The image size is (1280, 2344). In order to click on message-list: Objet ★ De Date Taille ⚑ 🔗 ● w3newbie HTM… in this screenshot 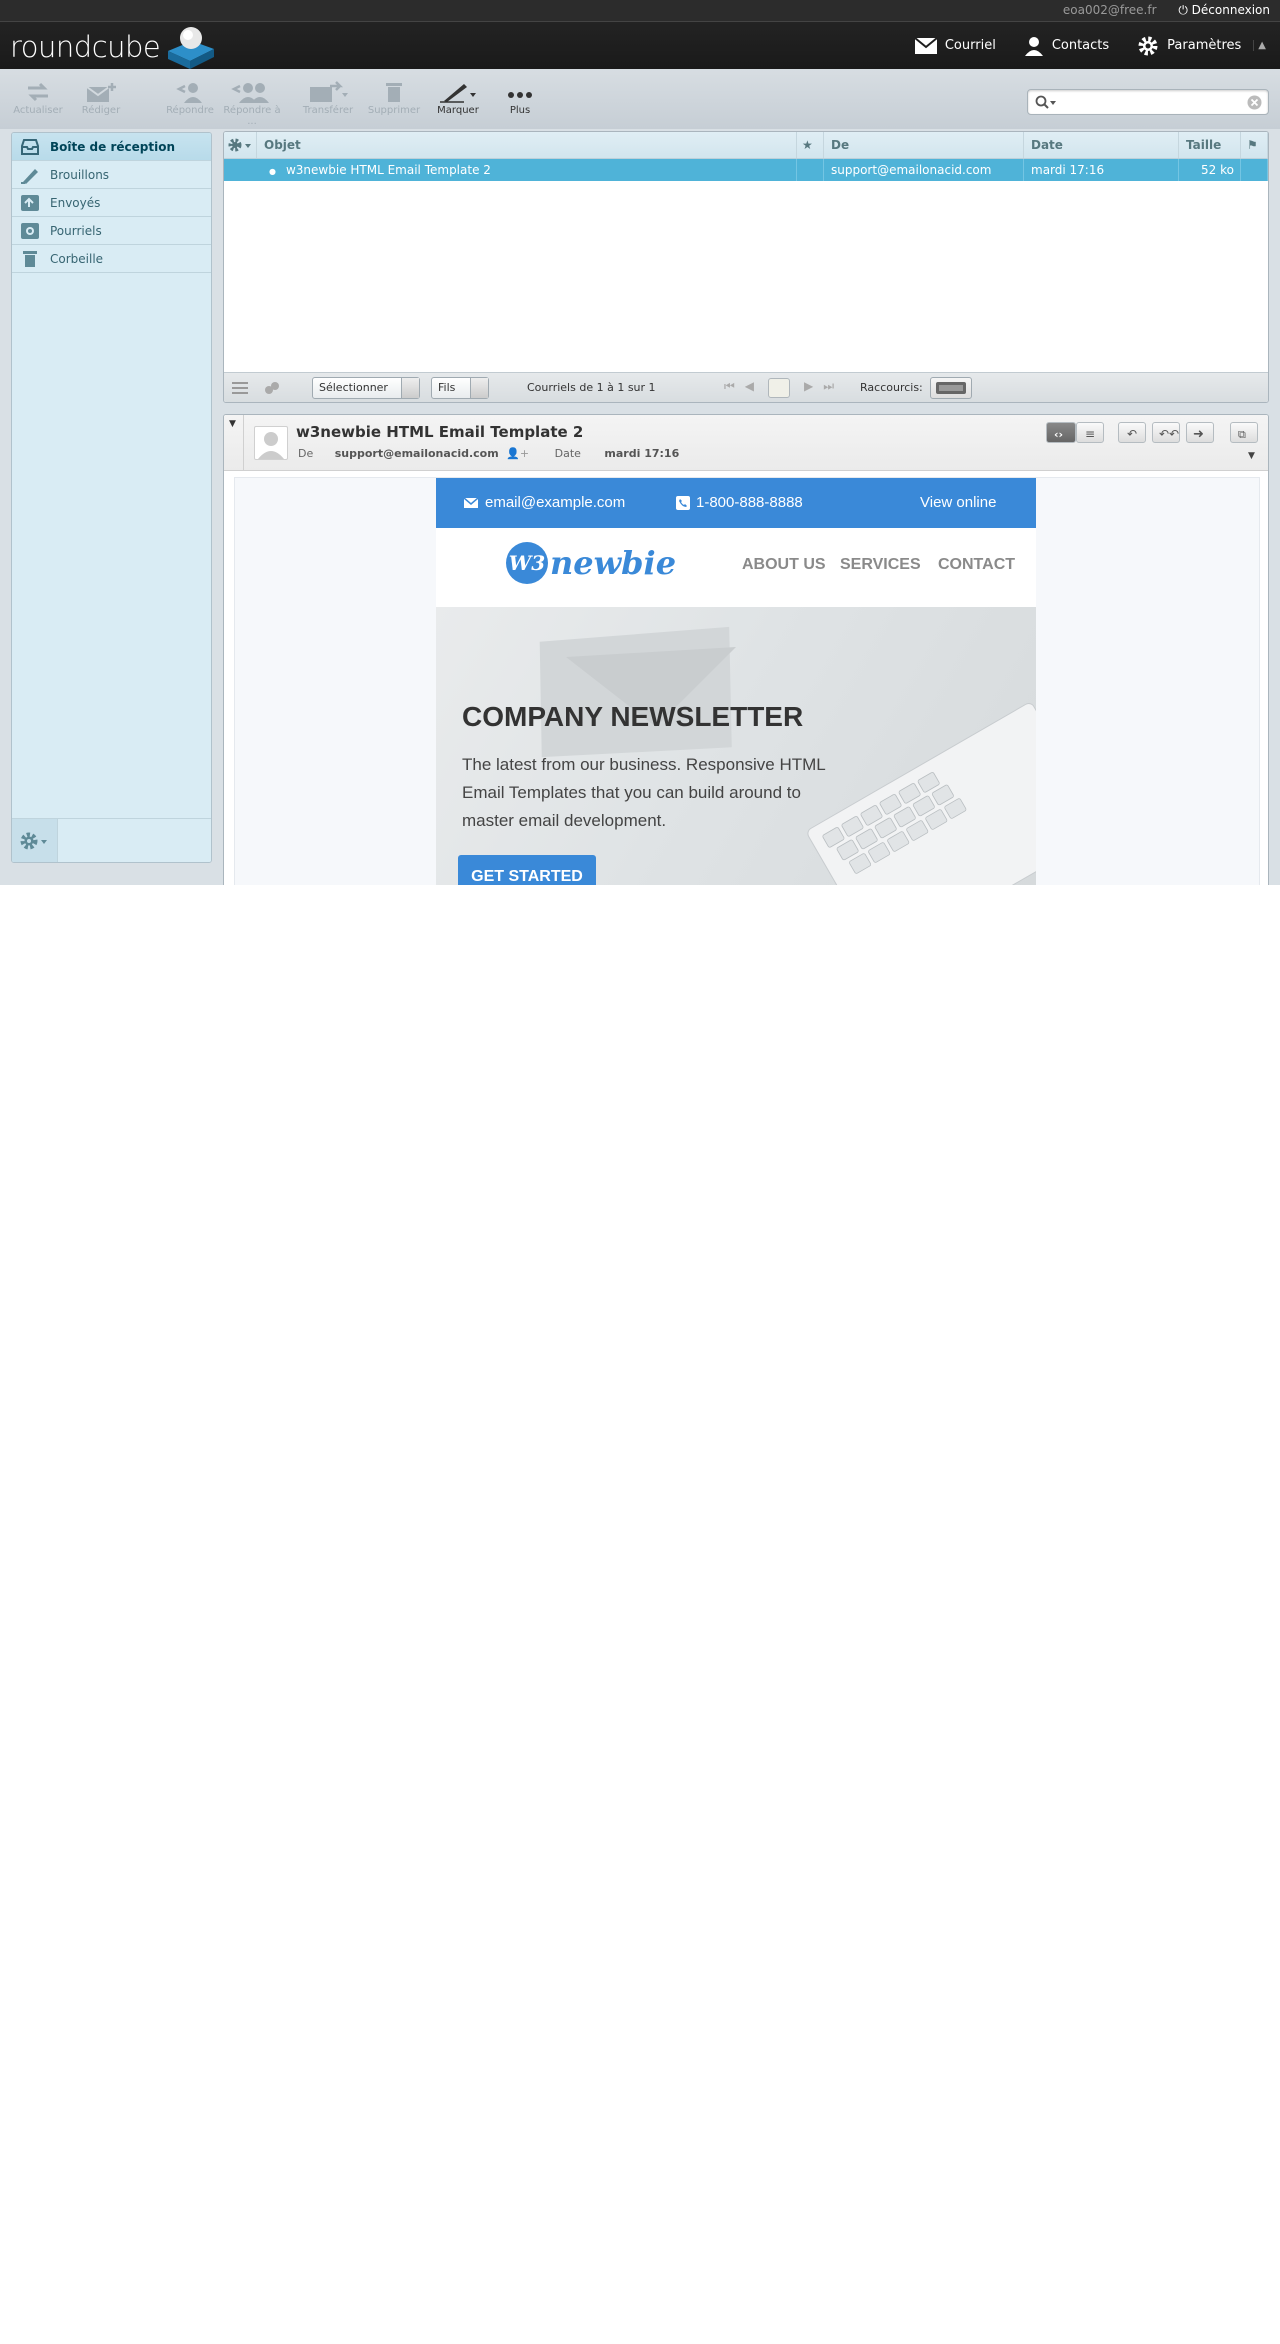, I will do `click(746, 267)`.